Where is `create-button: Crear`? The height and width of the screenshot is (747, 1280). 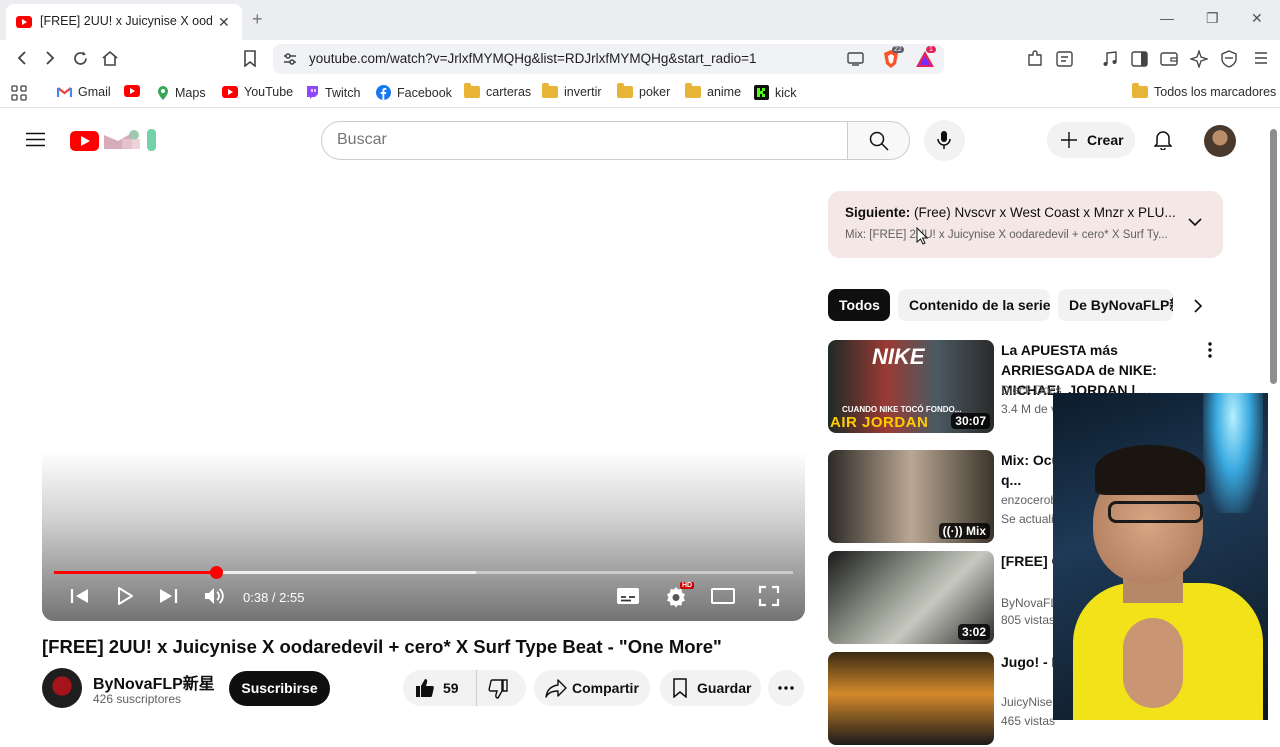 create-button: Crear is located at coordinates (1091, 140).